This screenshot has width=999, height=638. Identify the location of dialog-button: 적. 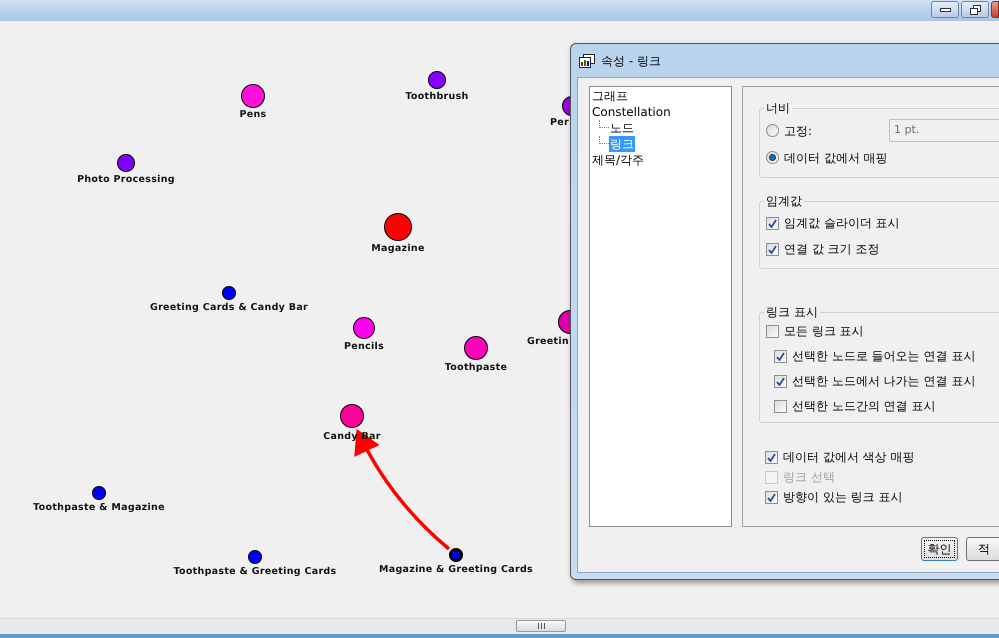
(982, 549).